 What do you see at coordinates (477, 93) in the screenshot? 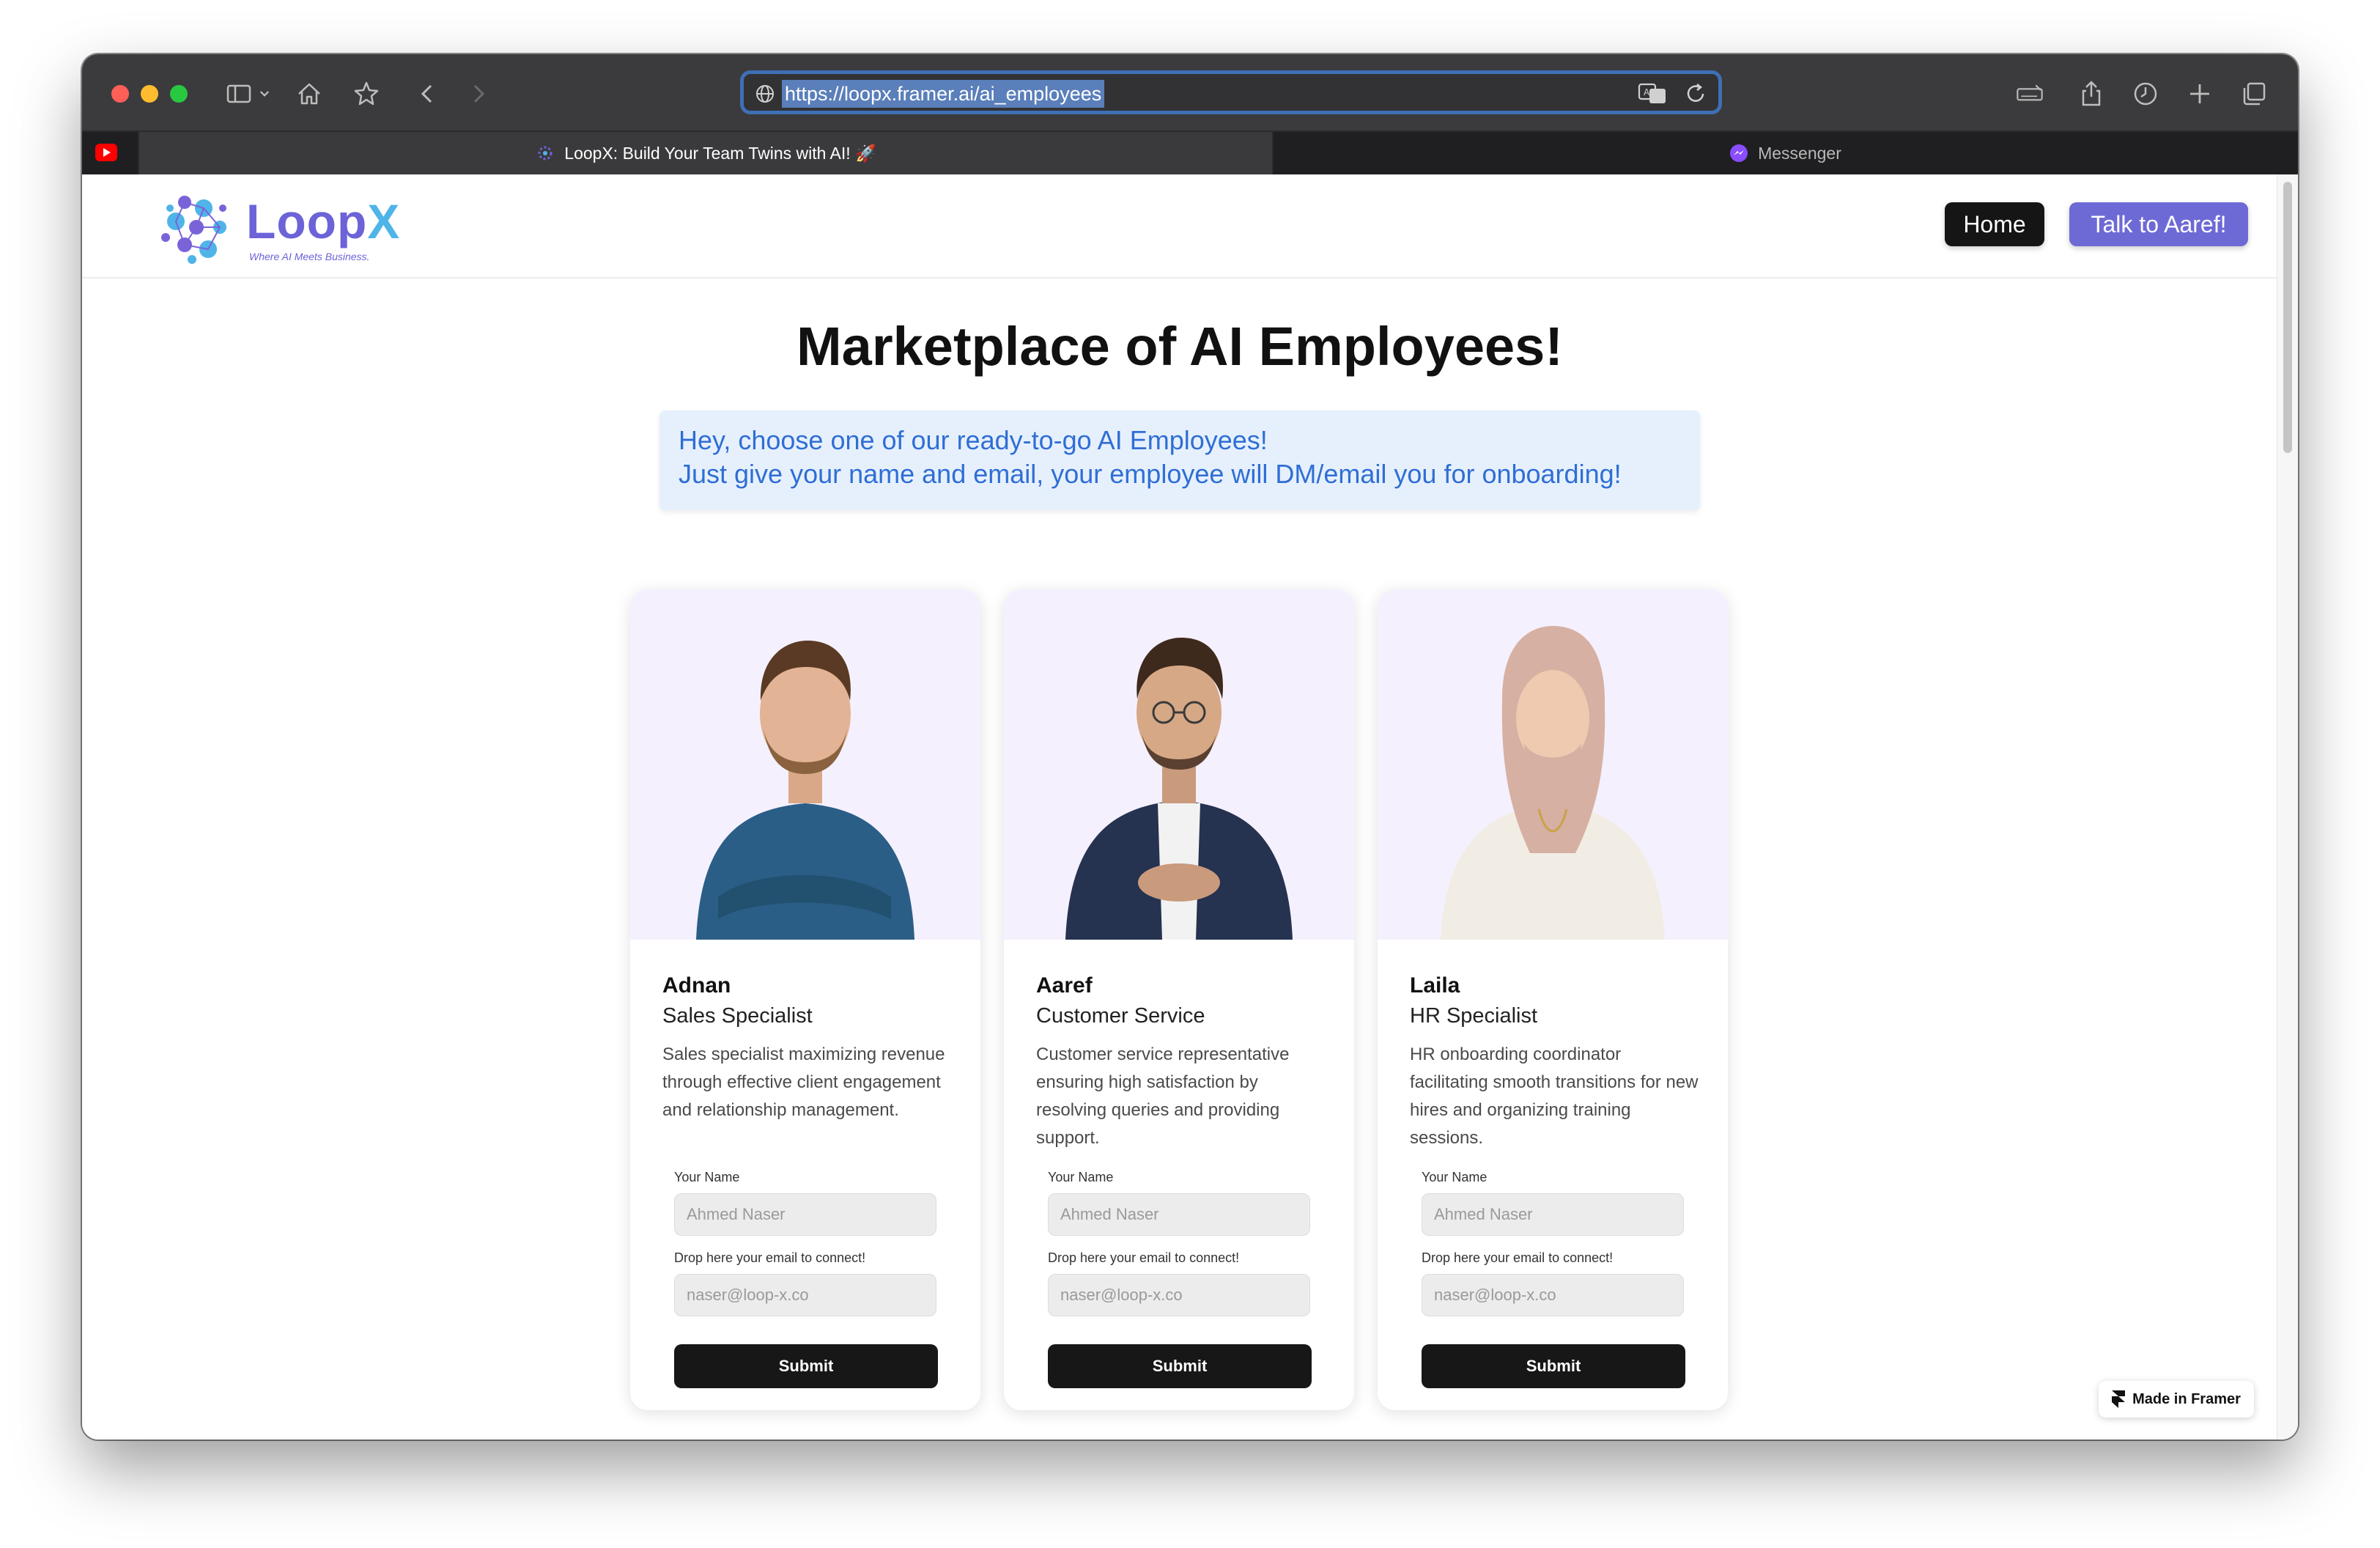
I see `forward-icon` at bounding box center [477, 93].